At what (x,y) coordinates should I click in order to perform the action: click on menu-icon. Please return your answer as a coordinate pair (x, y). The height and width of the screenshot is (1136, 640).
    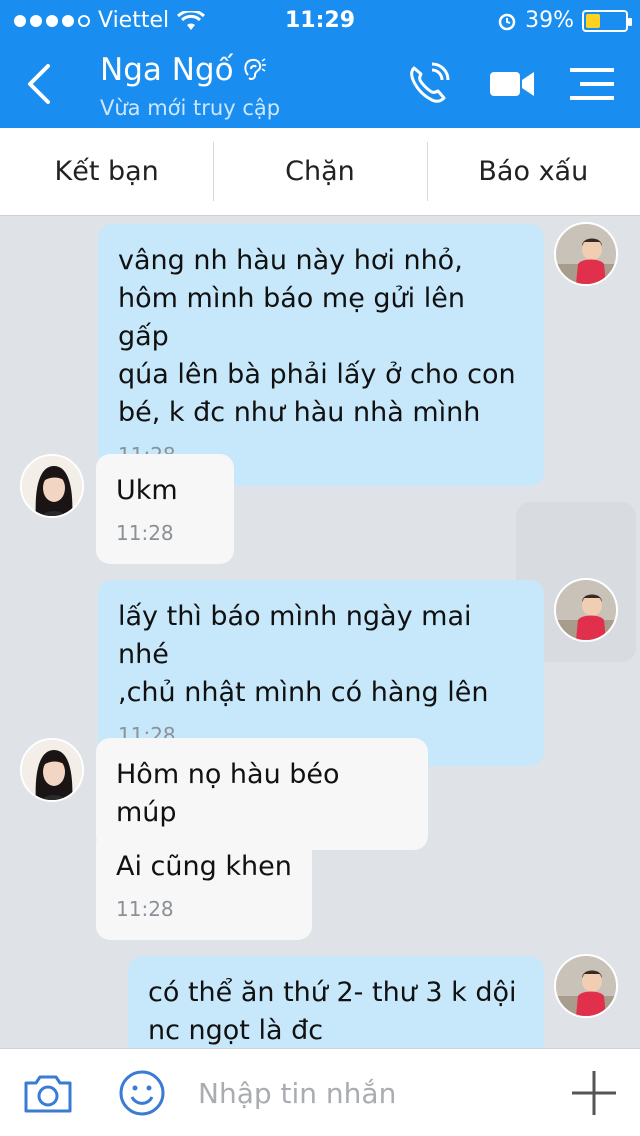
    Looking at the image, I should click on (592, 84).